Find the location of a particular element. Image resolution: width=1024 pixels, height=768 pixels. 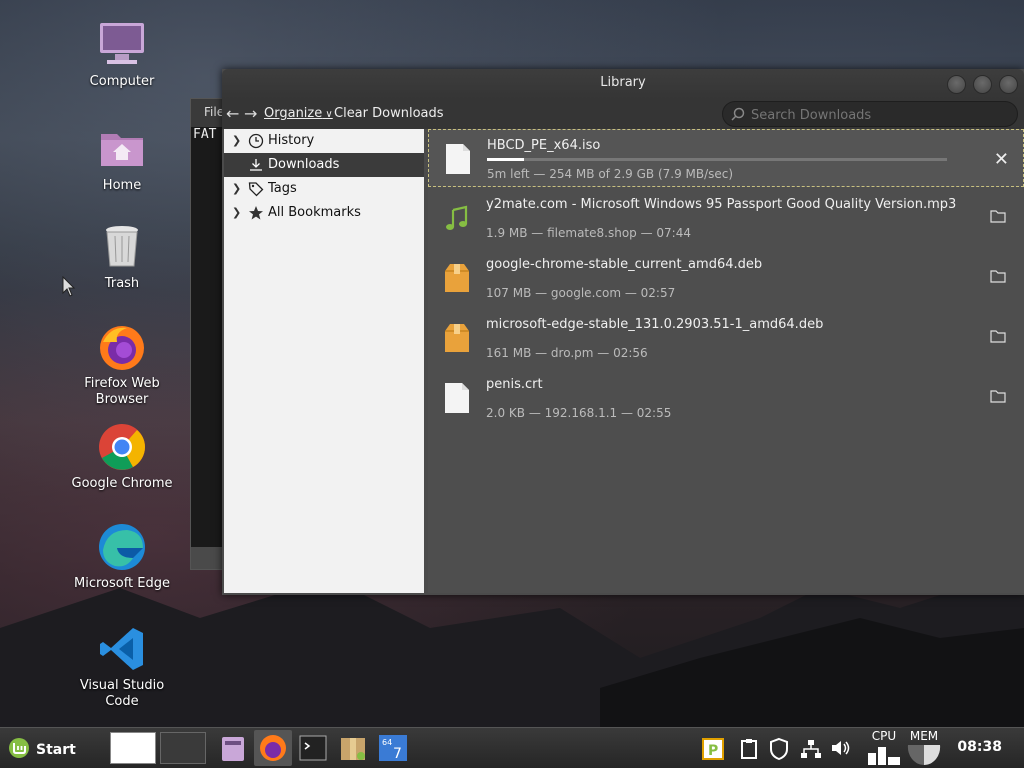

desktop-icon-label: Trash is located at coordinates (122, 283).